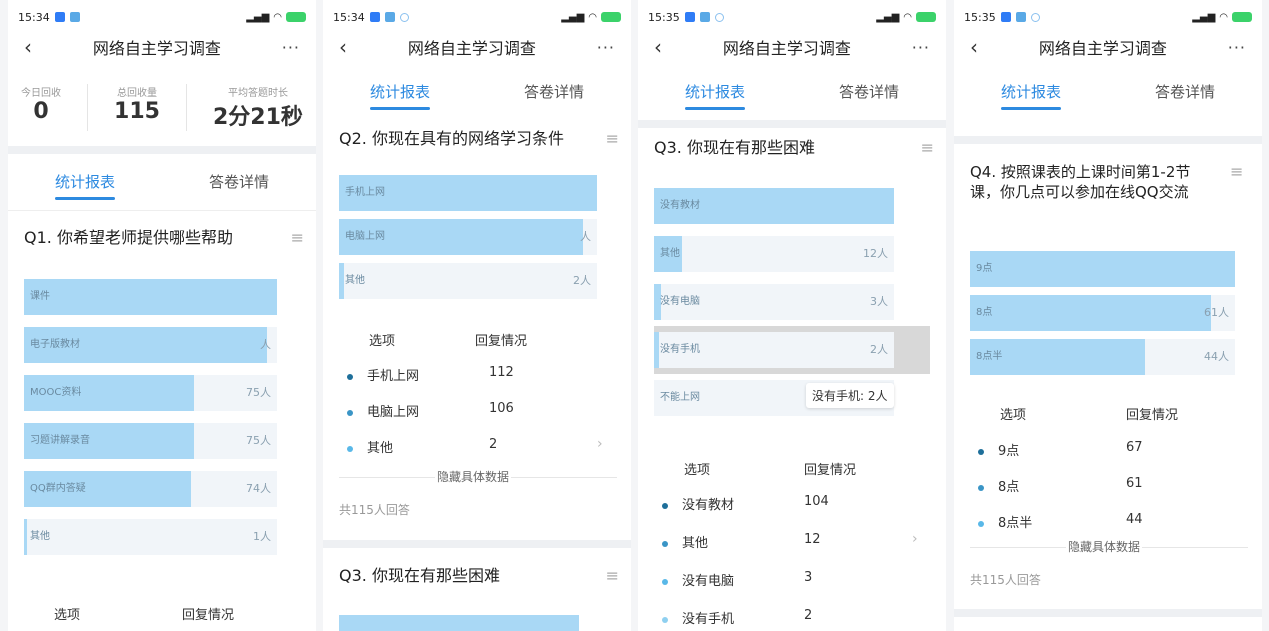  Describe the element at coordinates (680, 205) in the screenshot. I see `bar-label: 没有教材` at that location.